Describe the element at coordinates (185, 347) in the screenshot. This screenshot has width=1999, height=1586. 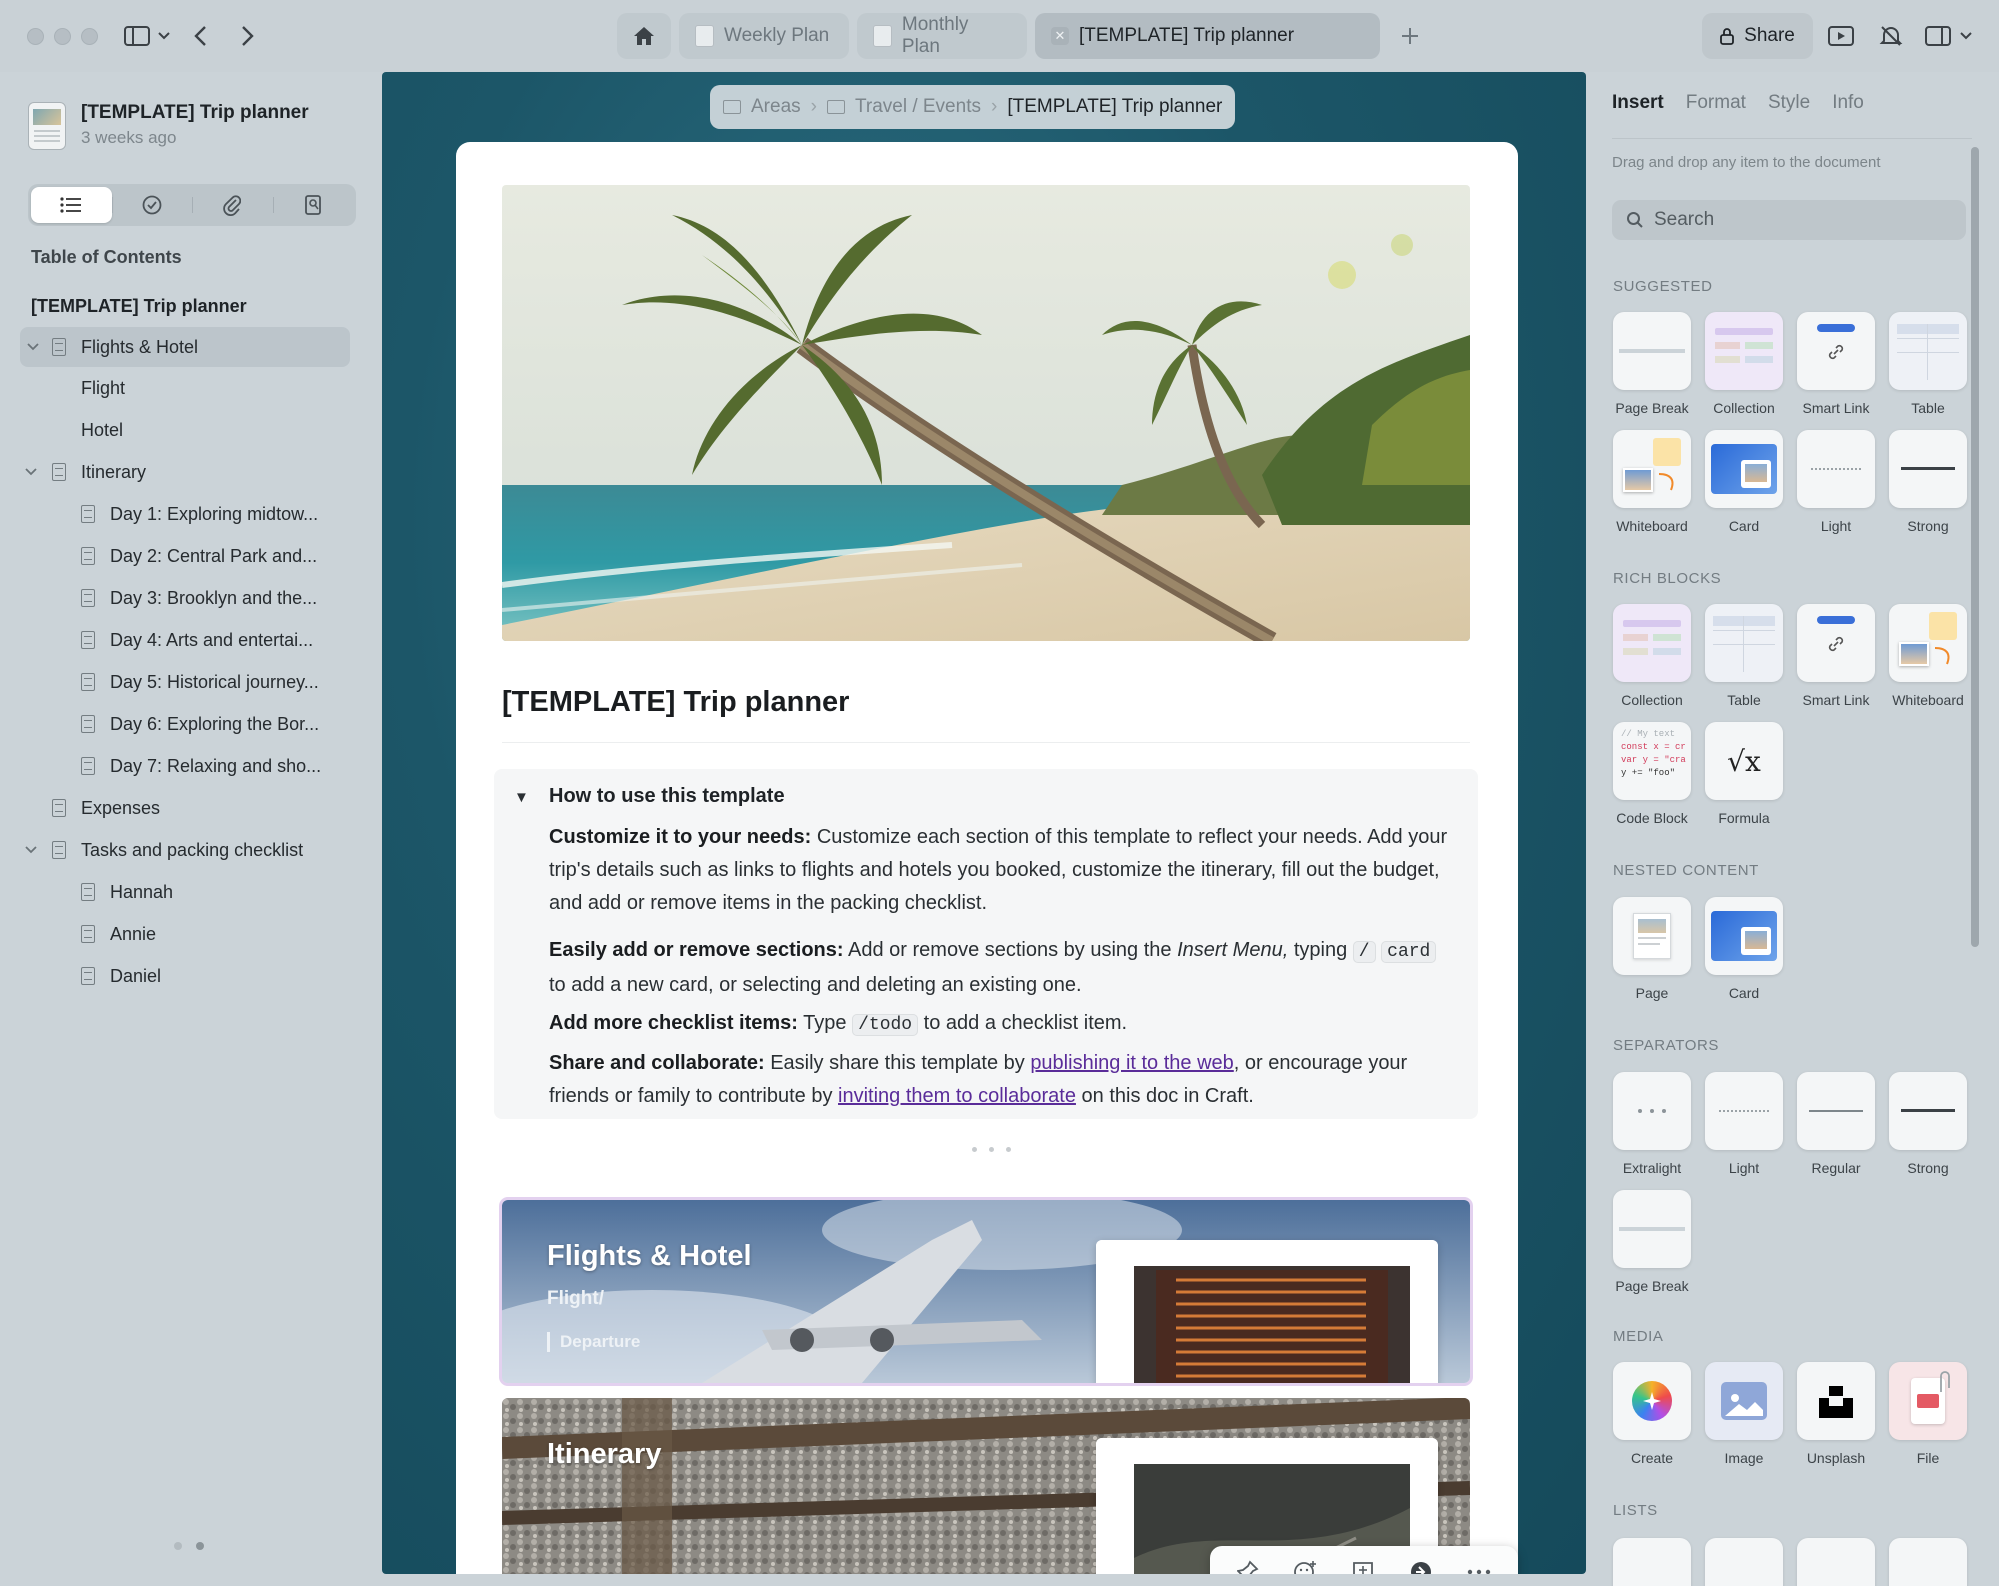
I see `toc-item-flights-hotel: Flights & Hotel` at that location.